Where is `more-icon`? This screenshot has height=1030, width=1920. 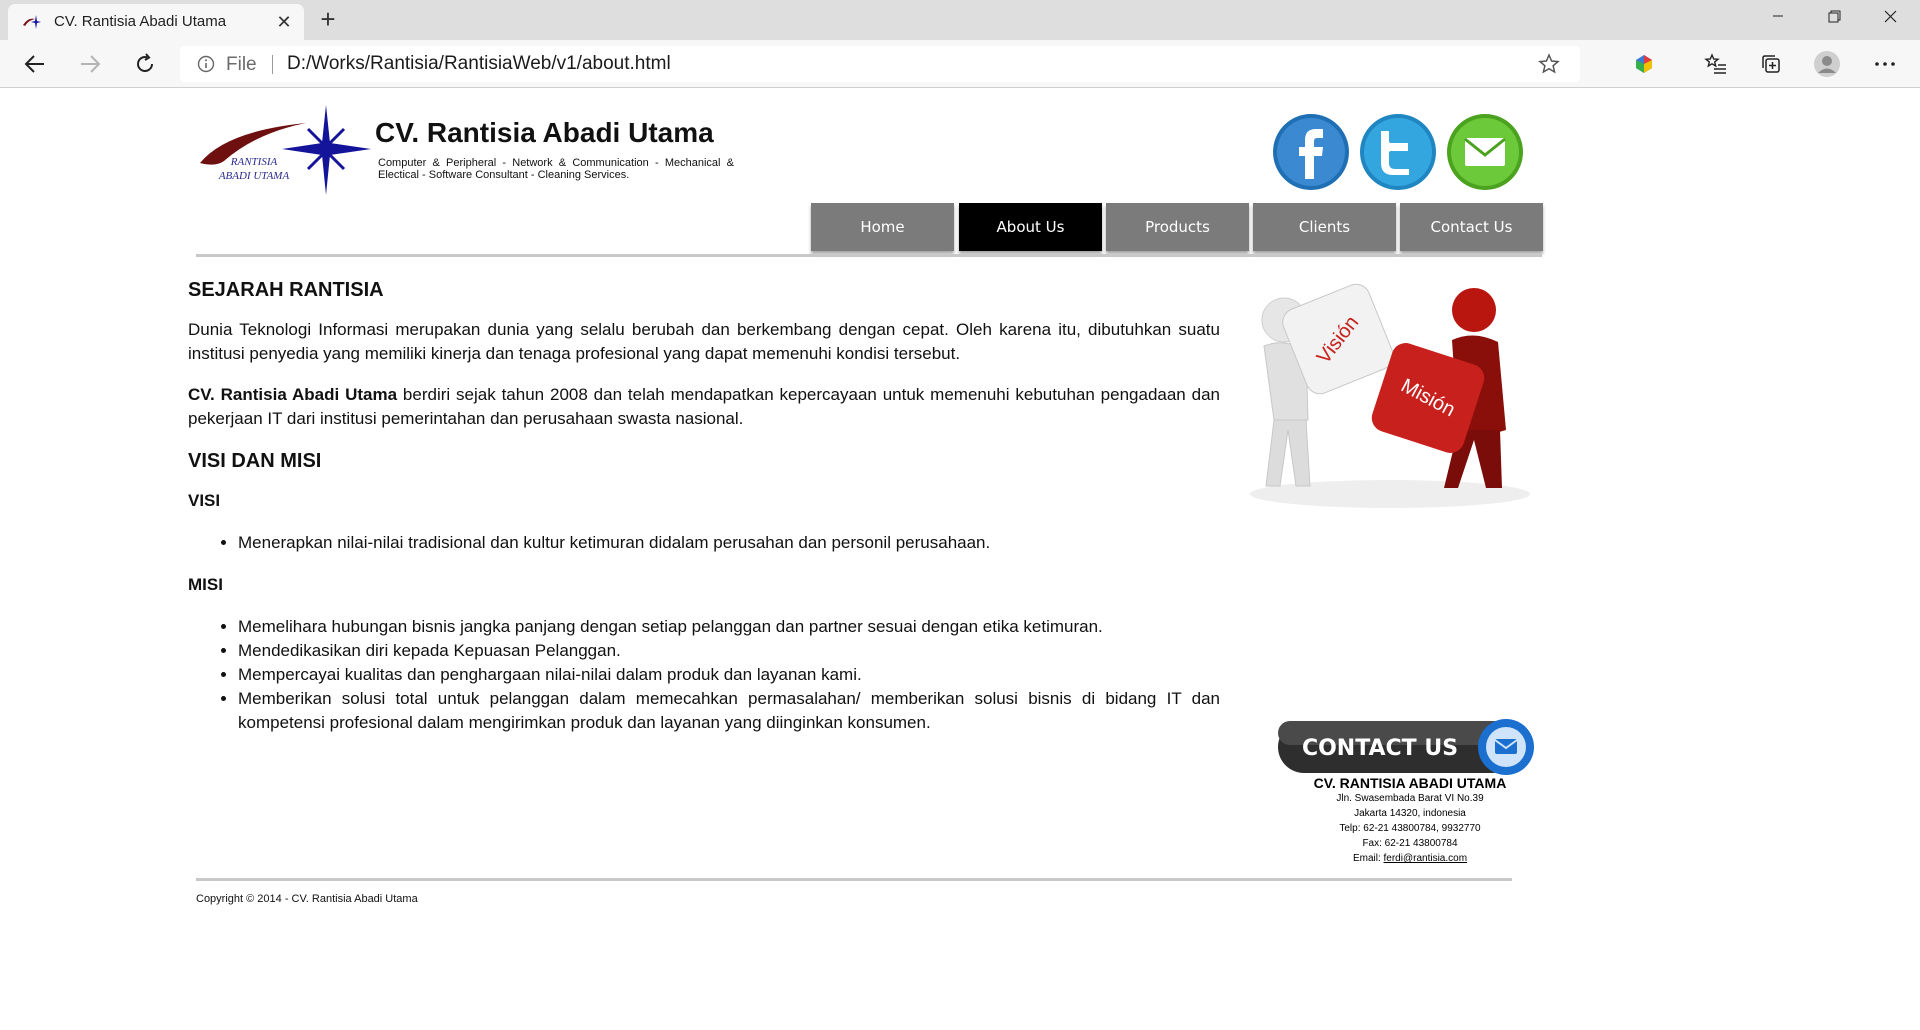 more-icon is located at coordinates (1885, 64).